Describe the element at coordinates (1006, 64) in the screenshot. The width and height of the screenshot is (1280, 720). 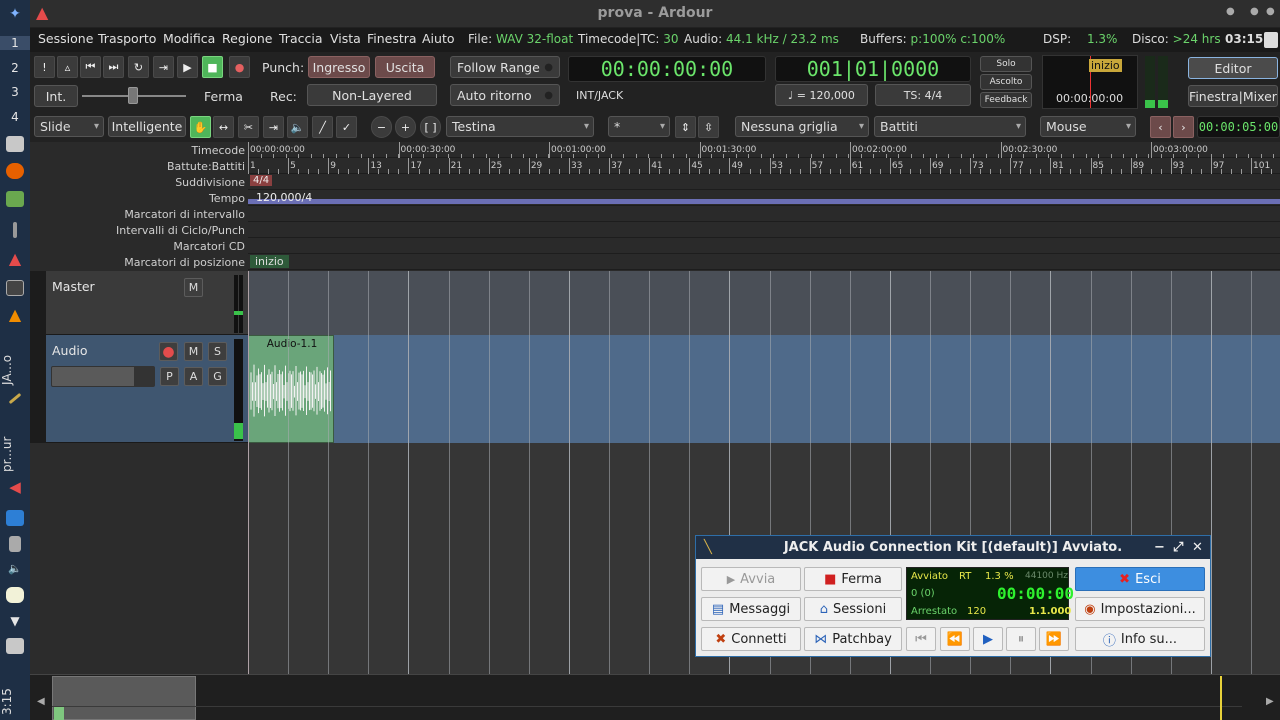
I see `solo-button: Solo` at that location.